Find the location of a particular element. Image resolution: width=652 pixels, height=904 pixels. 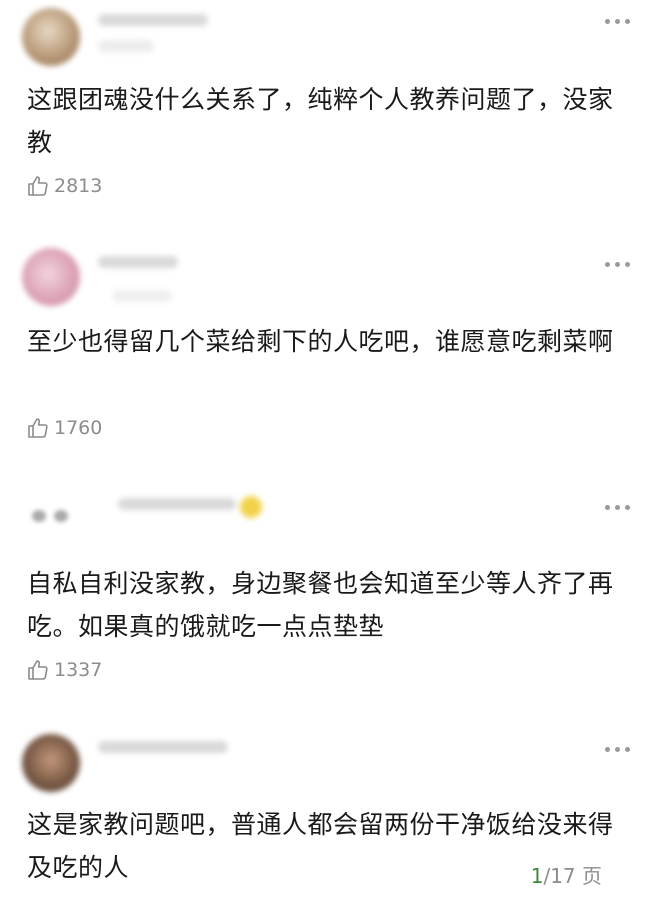

like-button: 1760 is located at coordinates (64, 428).